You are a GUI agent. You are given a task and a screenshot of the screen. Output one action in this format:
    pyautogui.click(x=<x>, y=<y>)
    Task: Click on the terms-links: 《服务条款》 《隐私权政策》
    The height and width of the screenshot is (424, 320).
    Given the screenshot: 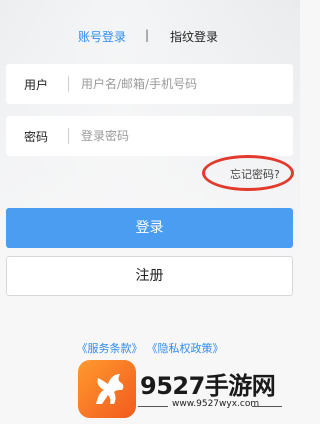 What is the action you would take?
    pyautogui.click(x=150, y=348)
    